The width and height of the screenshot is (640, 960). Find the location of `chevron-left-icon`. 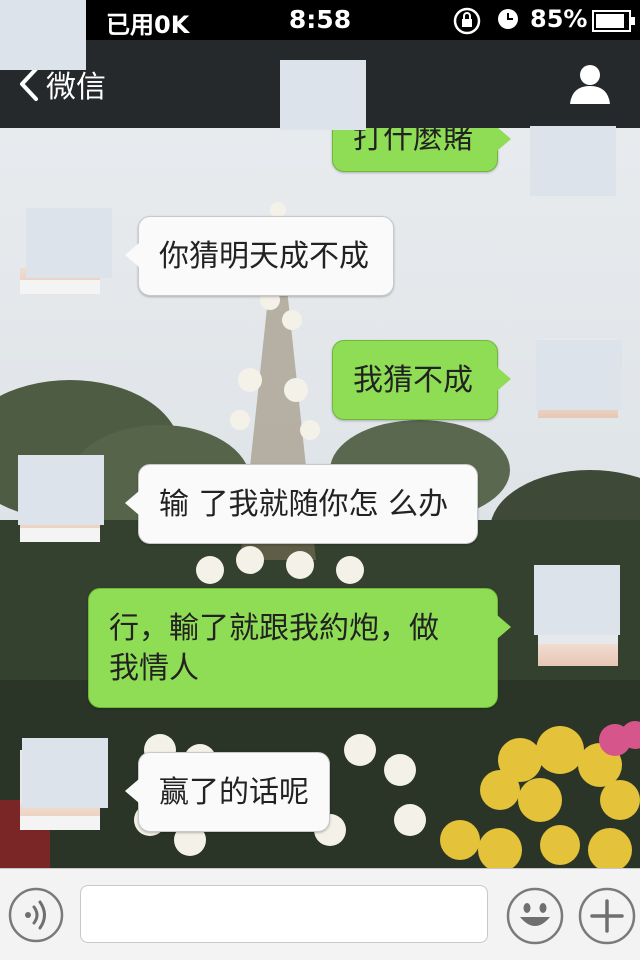

chevron-left-icon is located at coordinates (29, 84).